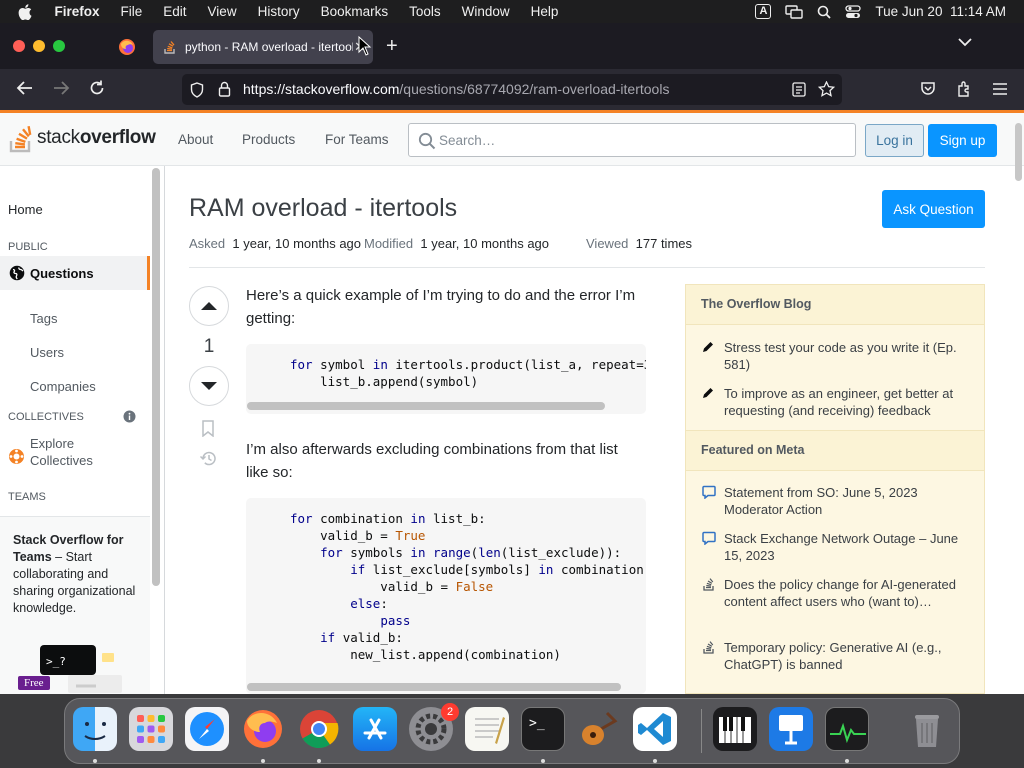 The height and width of the screenshot is (768, 1024). Describe the element at coordinates (794, 11) in the screenshot. I see `screen-mirroring-icon` at that location.